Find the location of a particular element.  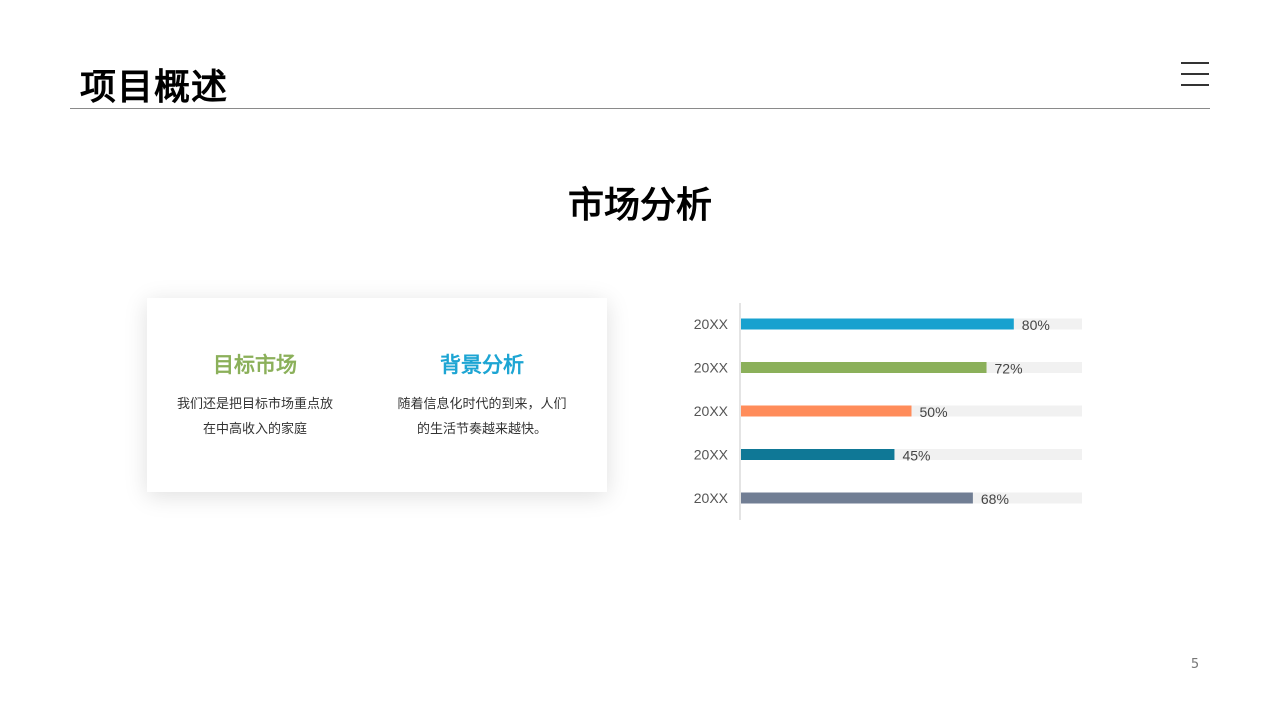

bar-chart: 20XX 80% 20XX 72% 20XX 50% 20XX 45% 20XX 68% is located at coordinates (888, 411).